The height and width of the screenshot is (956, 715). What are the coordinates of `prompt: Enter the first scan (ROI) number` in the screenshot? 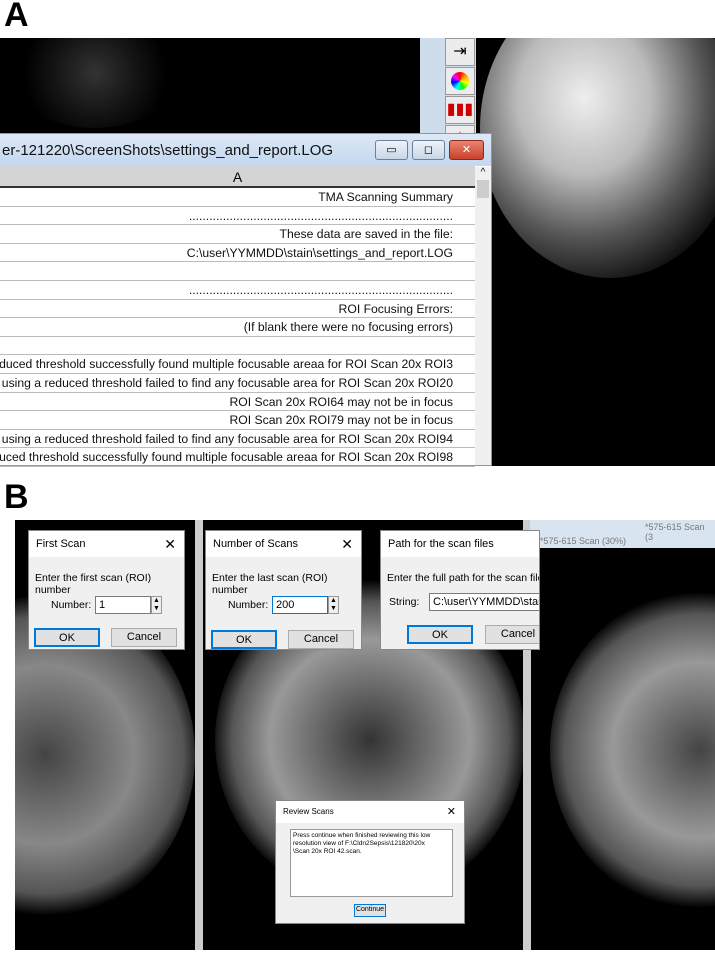 It's located at (93, 584).